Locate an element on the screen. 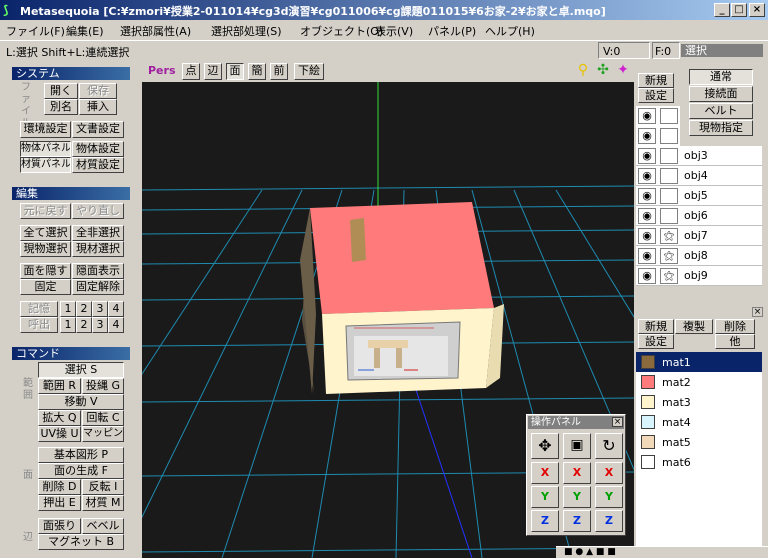  memory-slot-3: 3 is located at coordinates (100, 309).